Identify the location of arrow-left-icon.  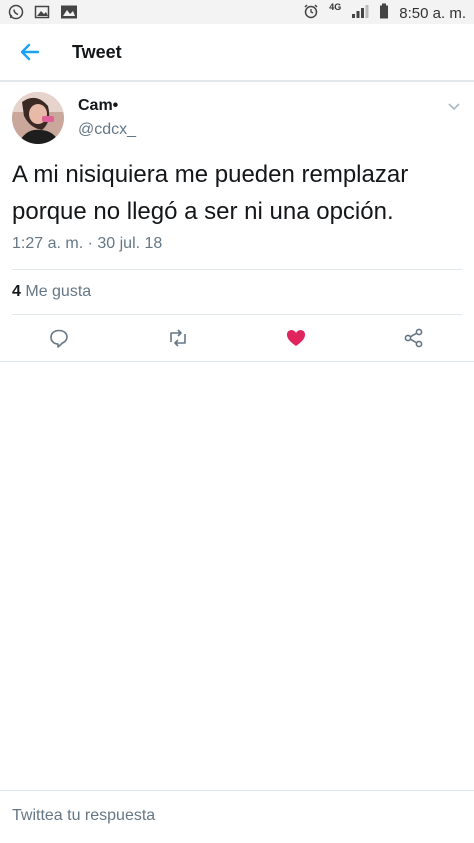
(30, 52).